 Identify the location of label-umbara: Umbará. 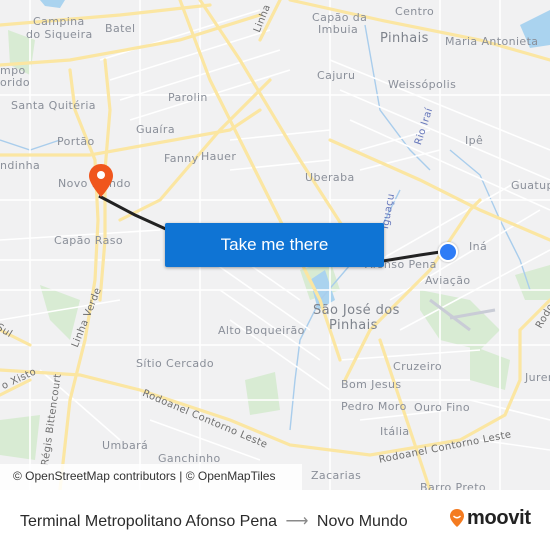
(125, 445).